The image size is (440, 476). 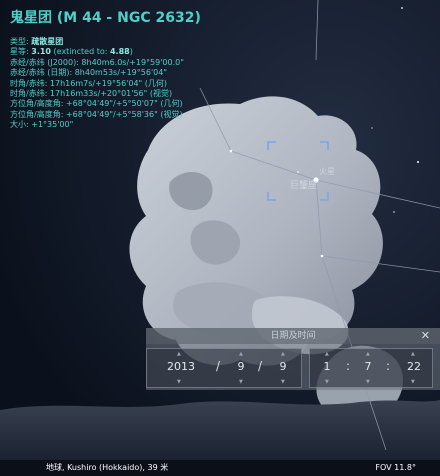 What do you see at coordinates (96, 114) in the screenshot?
I see `info-line-azalt-apparent: 方位角/高度角: +68°04'49"/+5°58'36" (视觉)` at bounding box center [96, 114].